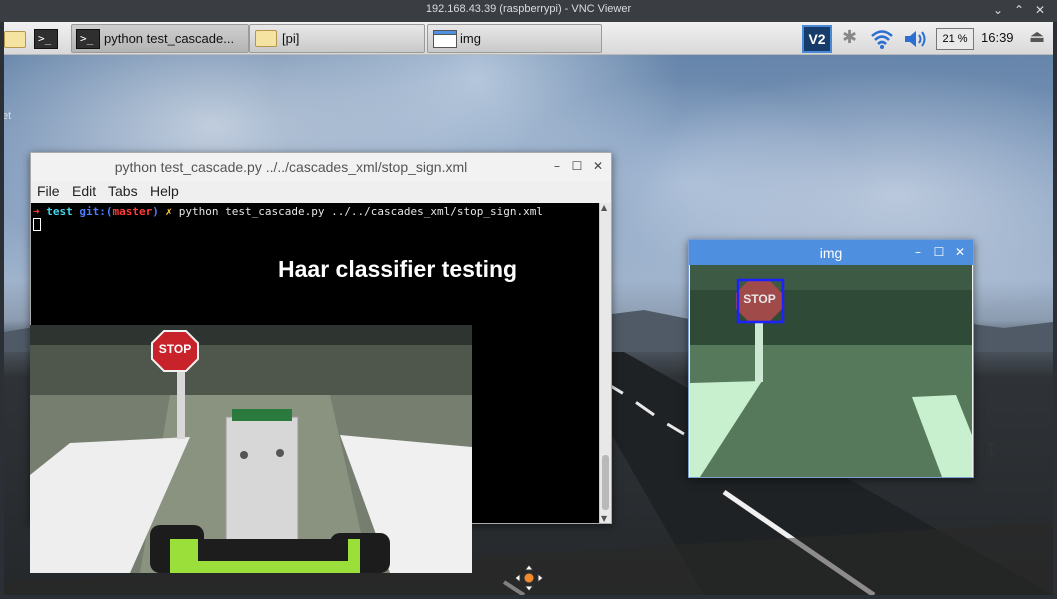 Image resolution: width=1057 pixels, height=599 pixels. What do you see at coordinates (604, 518) in the screenshot?
I see `scroll-down-icon: ▼` at bounding box center [604, 518].